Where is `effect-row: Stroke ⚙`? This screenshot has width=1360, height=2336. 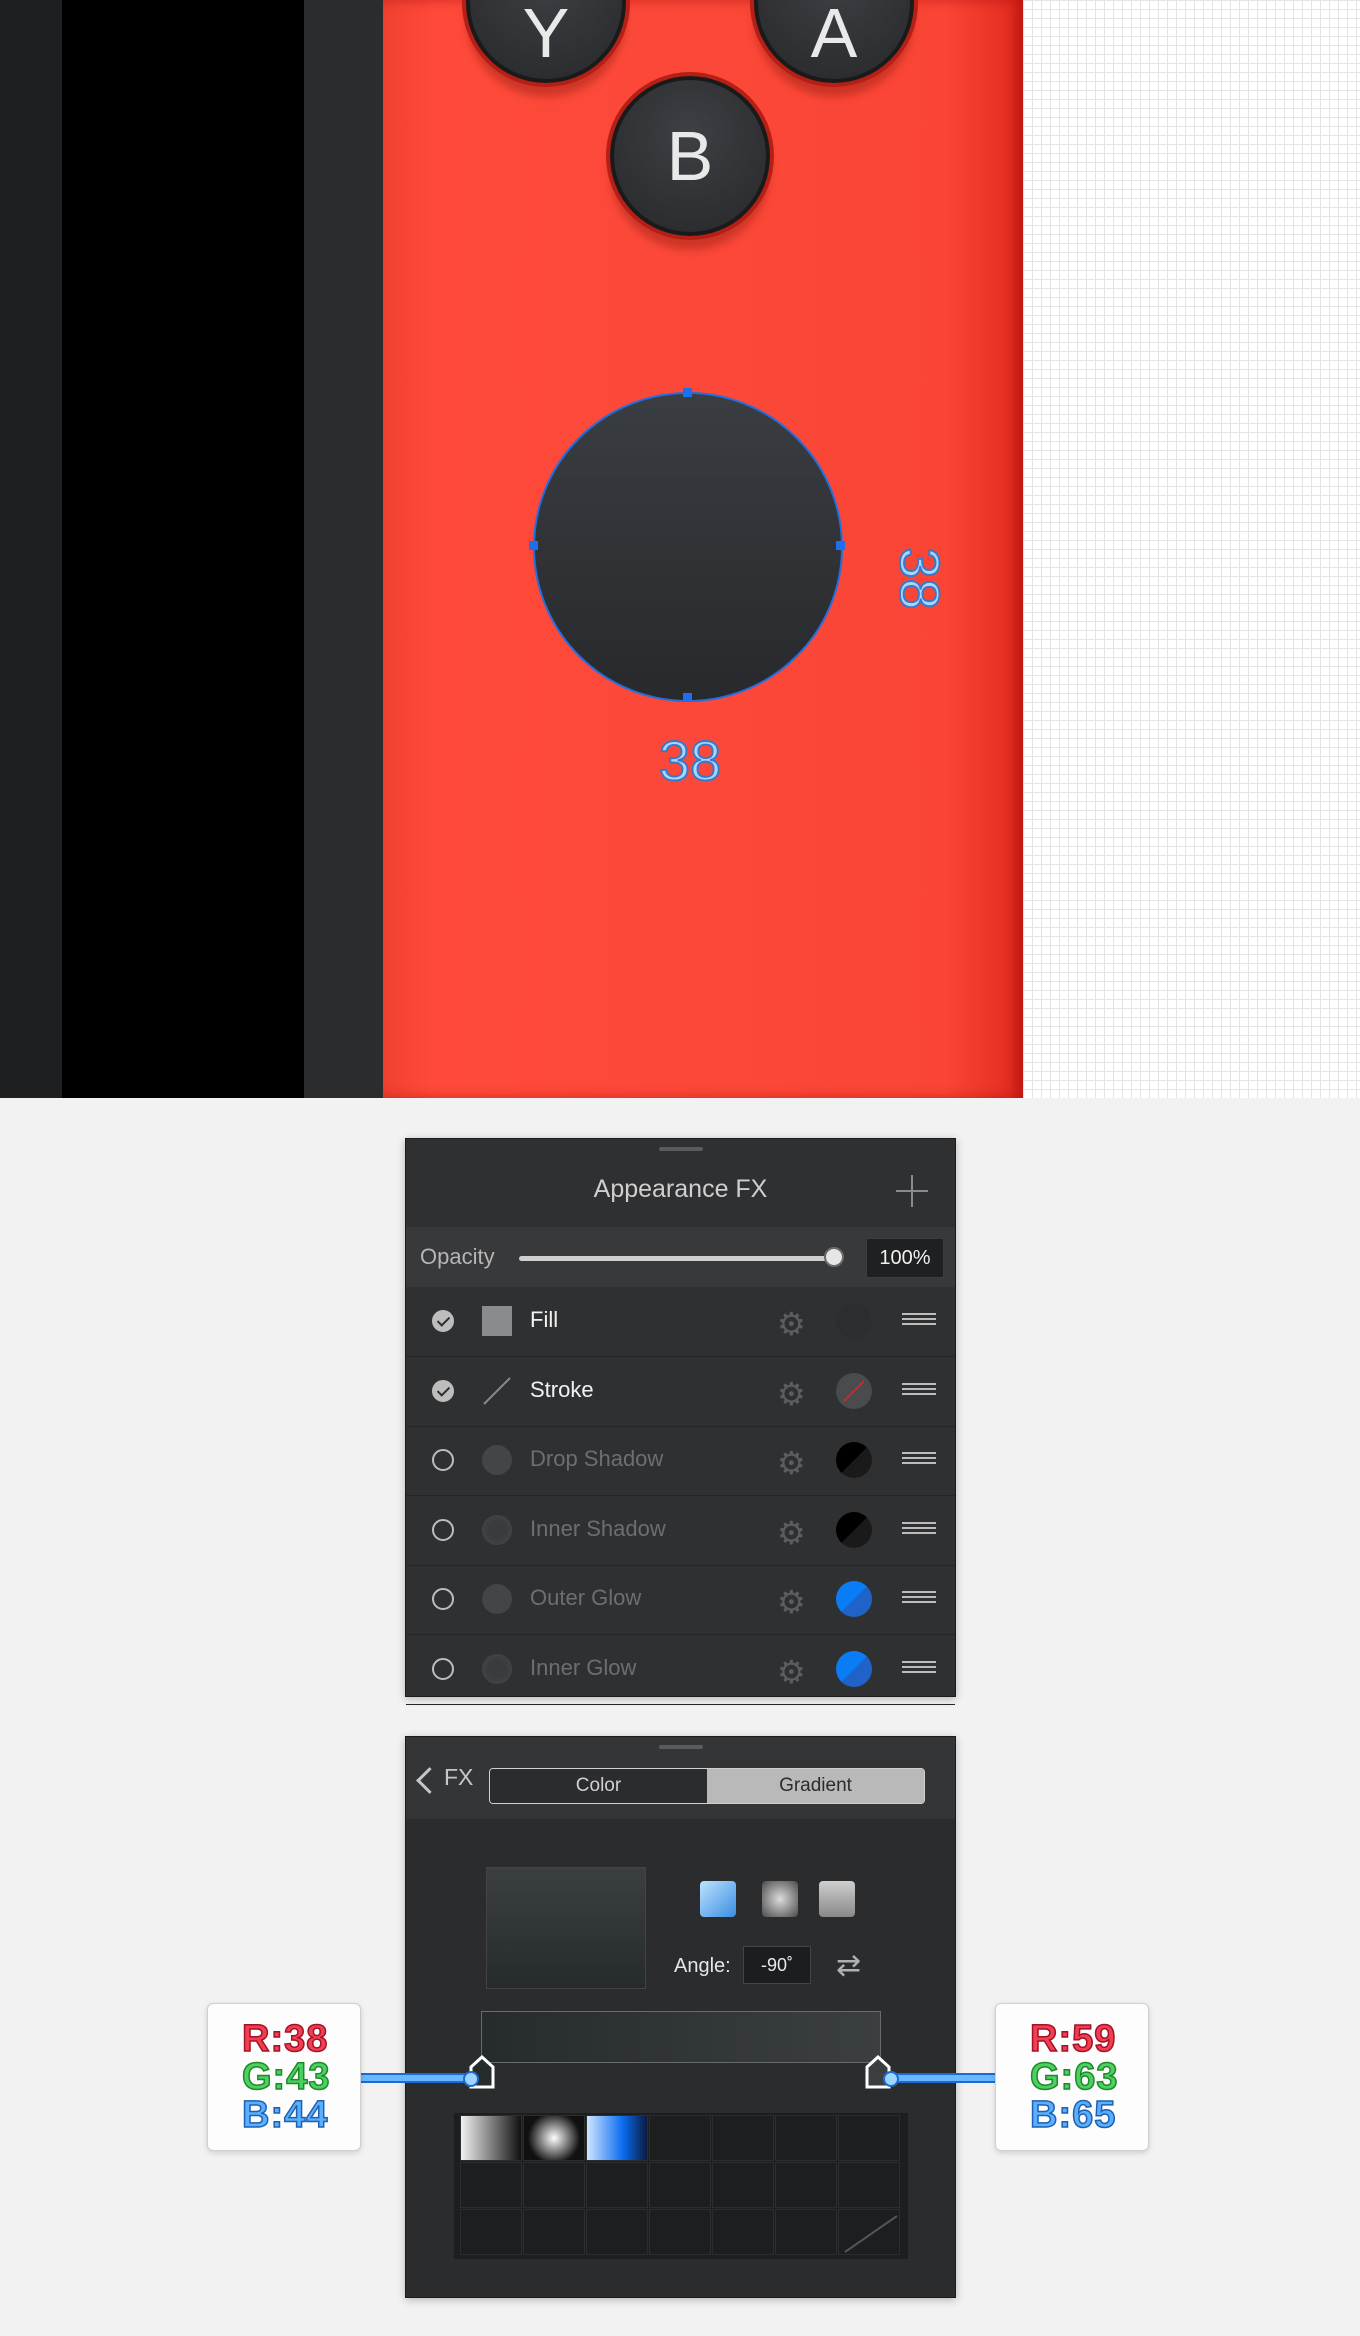
effect-row: Stroke ⚙ is located at coordinates (680, 1392).